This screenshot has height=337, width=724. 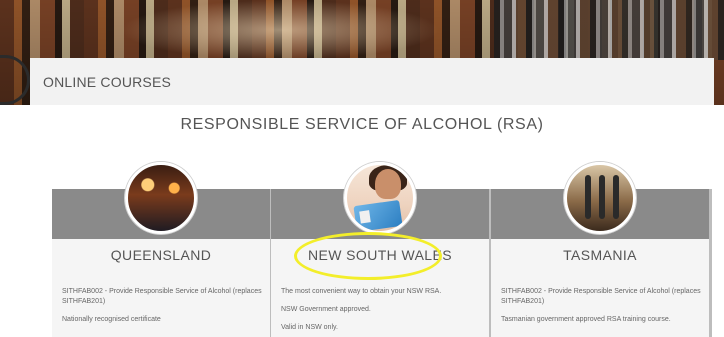 What do you see at coordinates (309, 327) in the screenshot?
I see `course-detail: Valid in NSW only.` at bounding box center [309, 327].